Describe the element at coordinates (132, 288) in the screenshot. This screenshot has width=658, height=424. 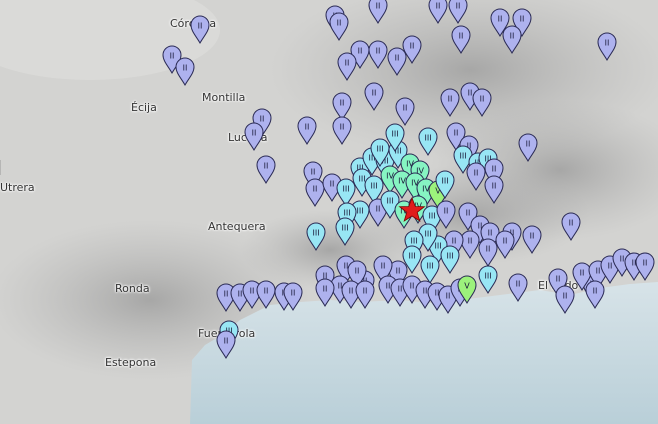
I see `city-label-ronda: Ronda` at that location.